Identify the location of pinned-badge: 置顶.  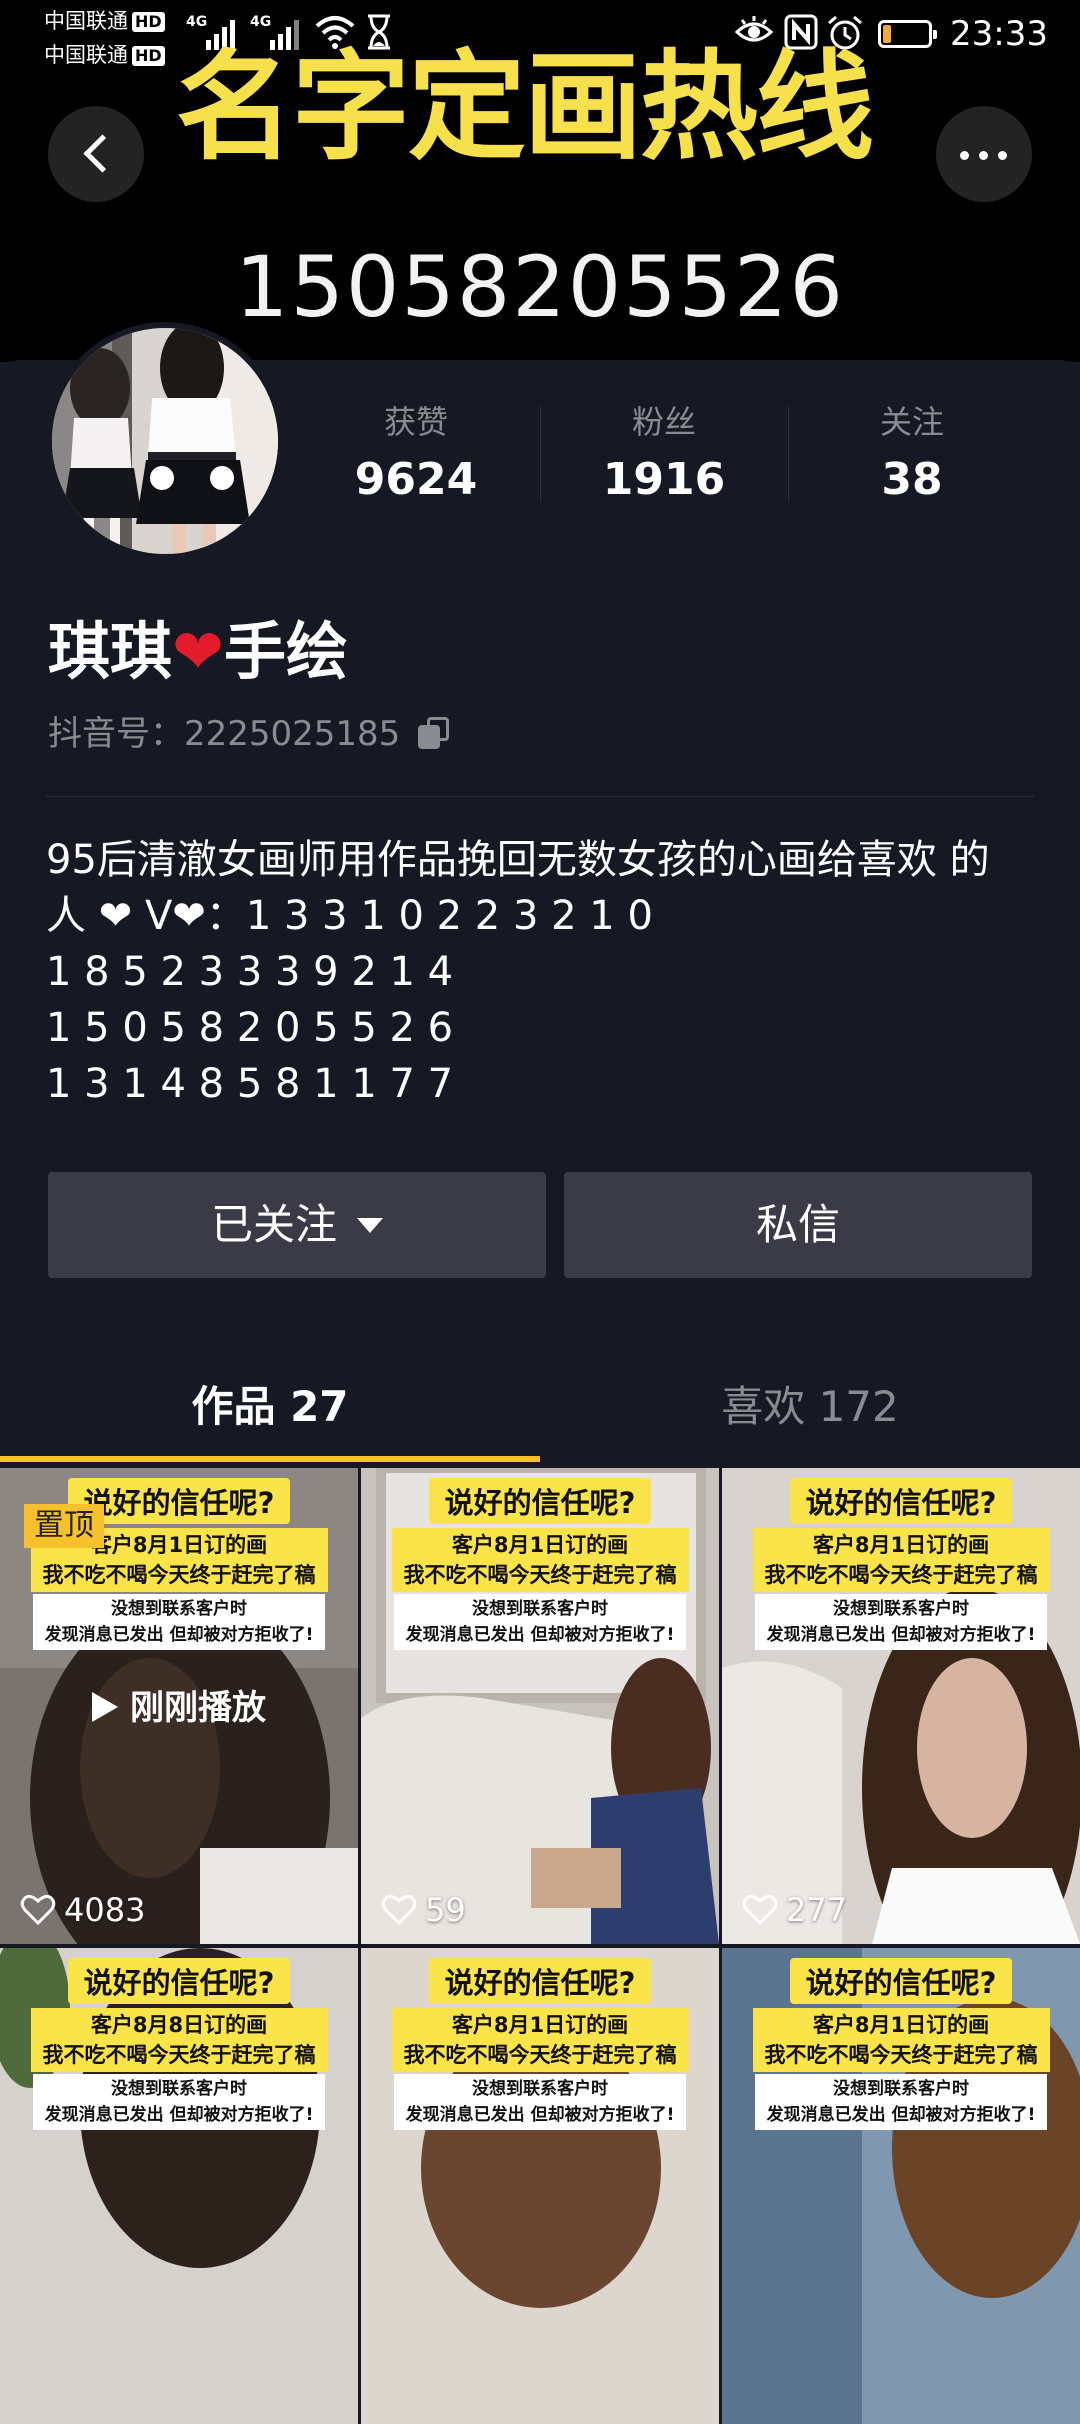
(64, 1526).